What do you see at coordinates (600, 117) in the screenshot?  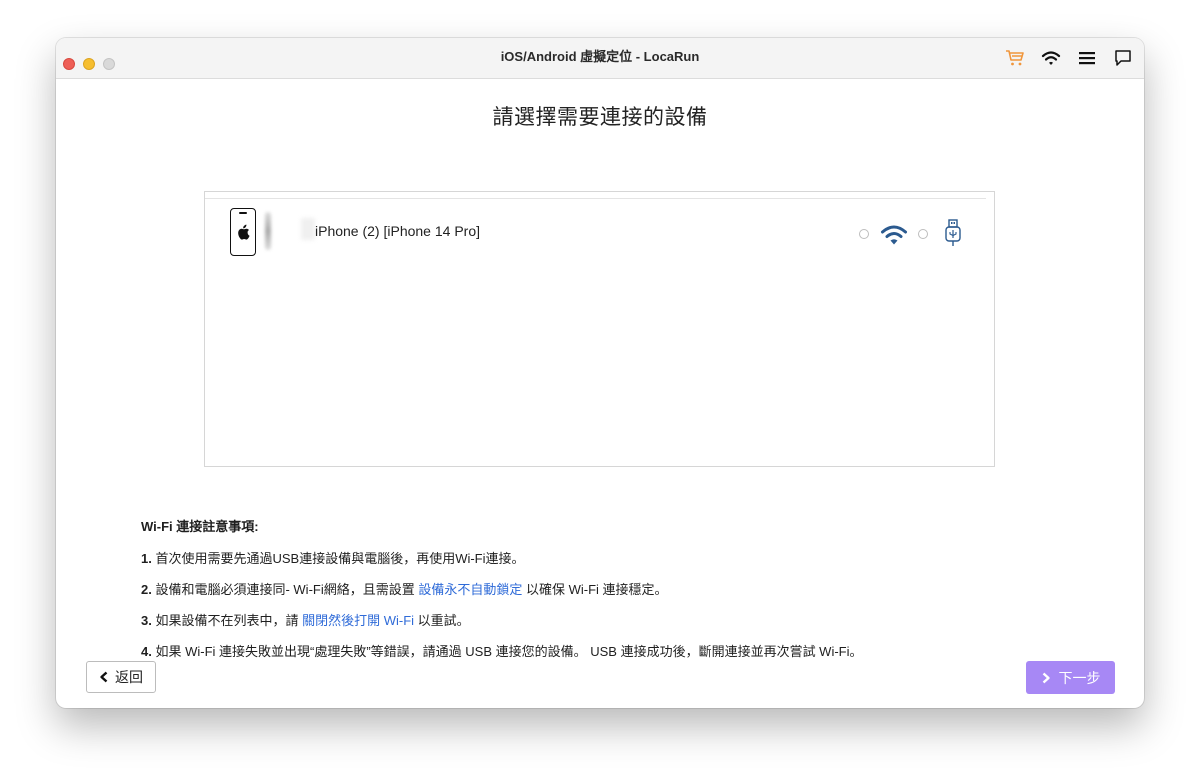 I see `page-title: 請選擇需要連接的設備` at bounding box center [600, 117].